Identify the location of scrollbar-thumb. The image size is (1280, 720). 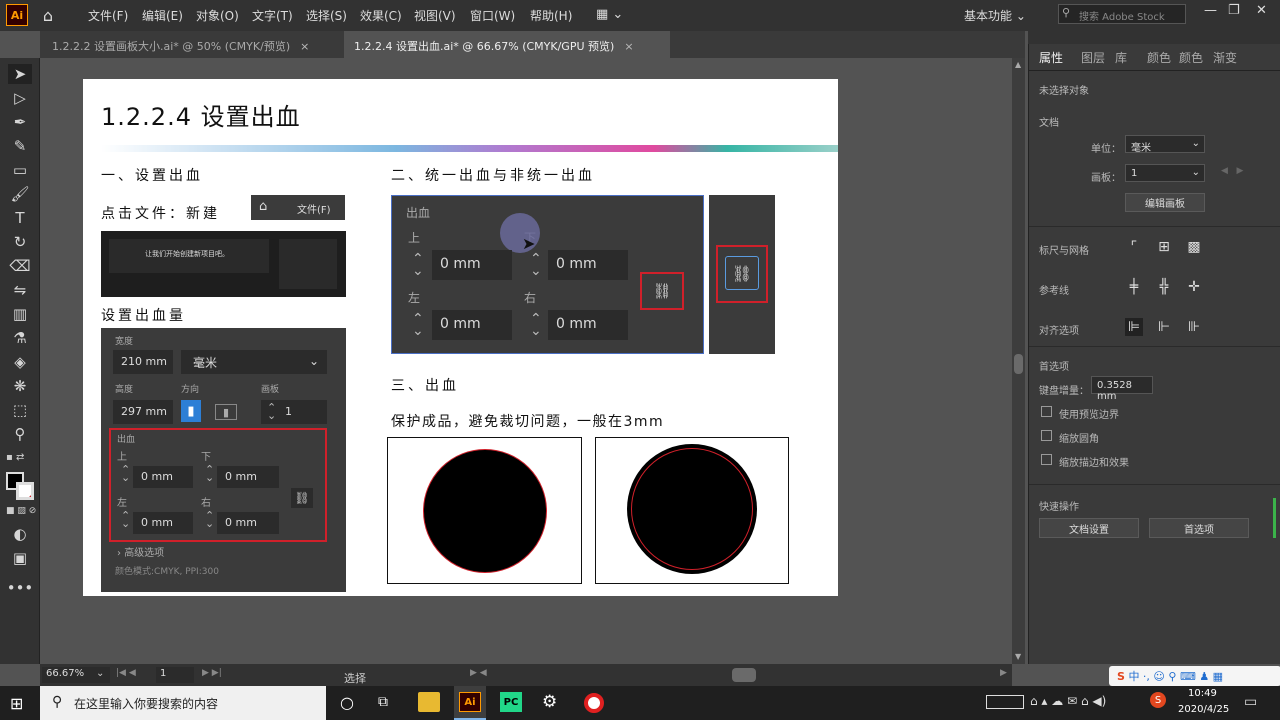
(1018, 364).